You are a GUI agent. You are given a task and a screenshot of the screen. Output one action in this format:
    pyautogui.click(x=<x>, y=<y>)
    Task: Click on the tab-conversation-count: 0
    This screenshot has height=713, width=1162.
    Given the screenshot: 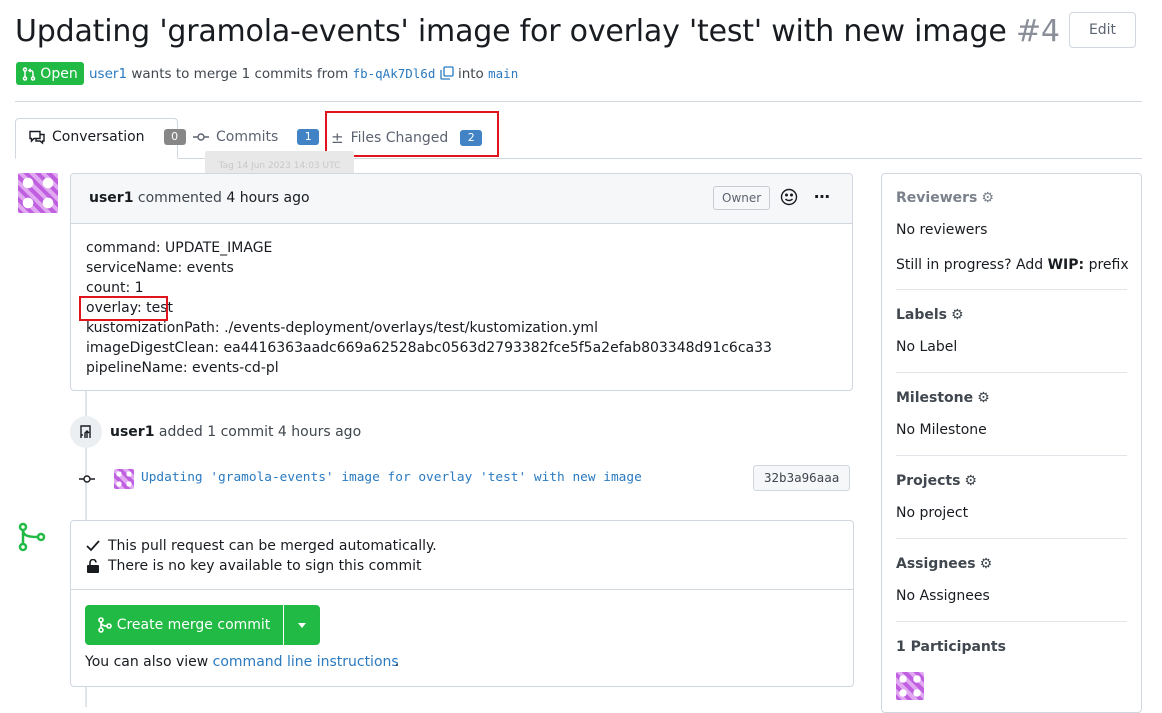 What is the action you would take?
    pyautogui.click(x=174, y=137)
    